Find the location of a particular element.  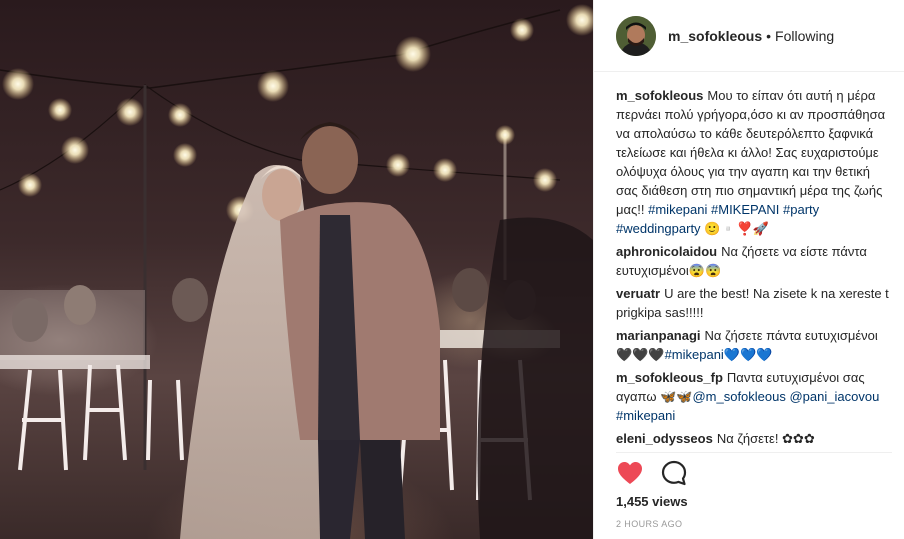

comment-username: marianpanagi is located at coordinates (658, 335).